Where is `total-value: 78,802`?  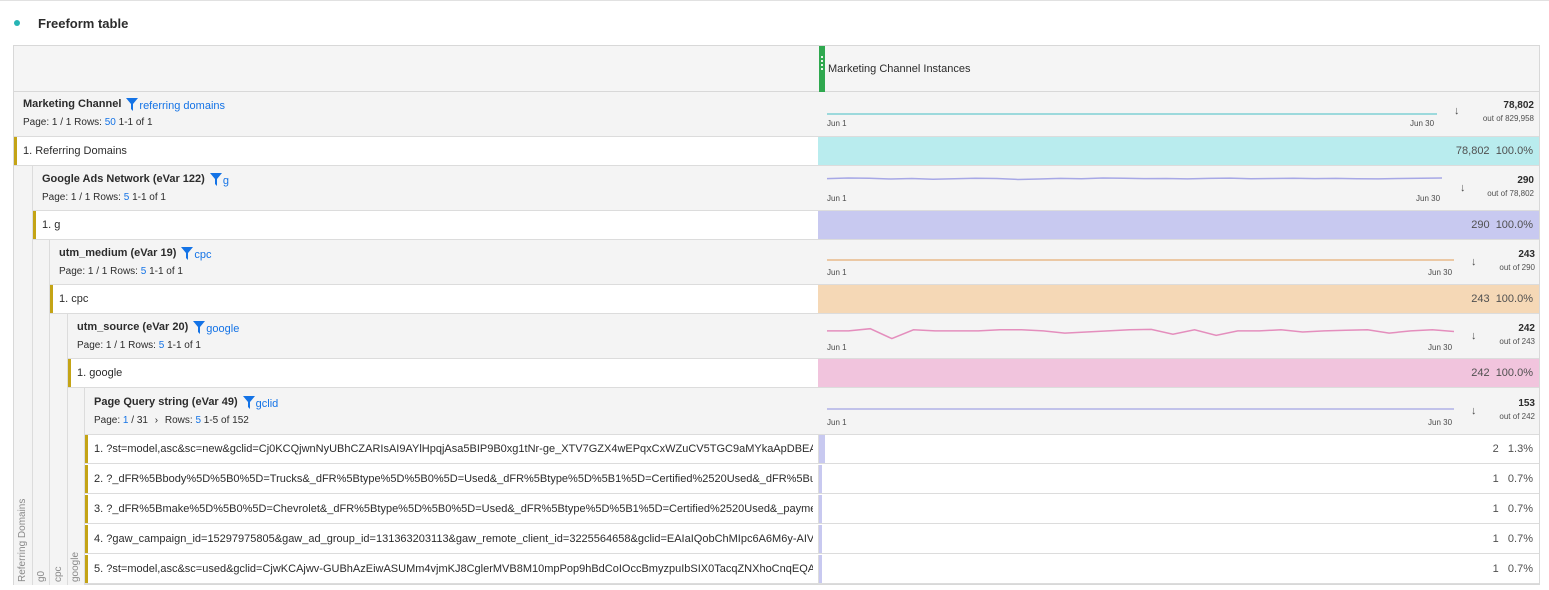 total-value: 78,802 is located at coordinates (1518, 105).